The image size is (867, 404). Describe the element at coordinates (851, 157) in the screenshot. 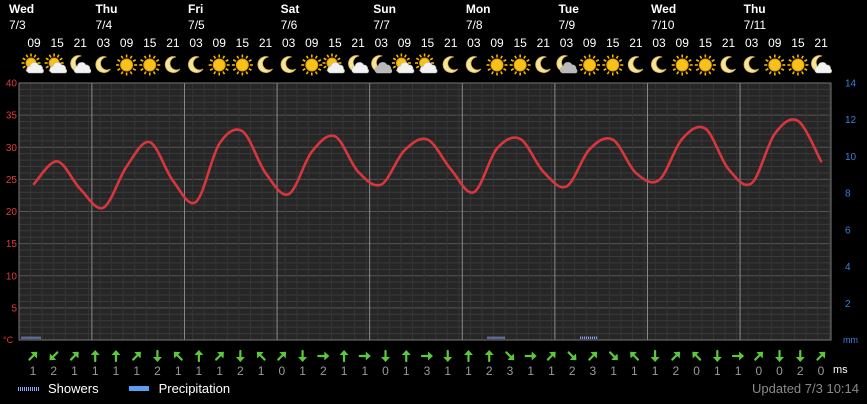

I see `y-tick-right: 10` at that location.